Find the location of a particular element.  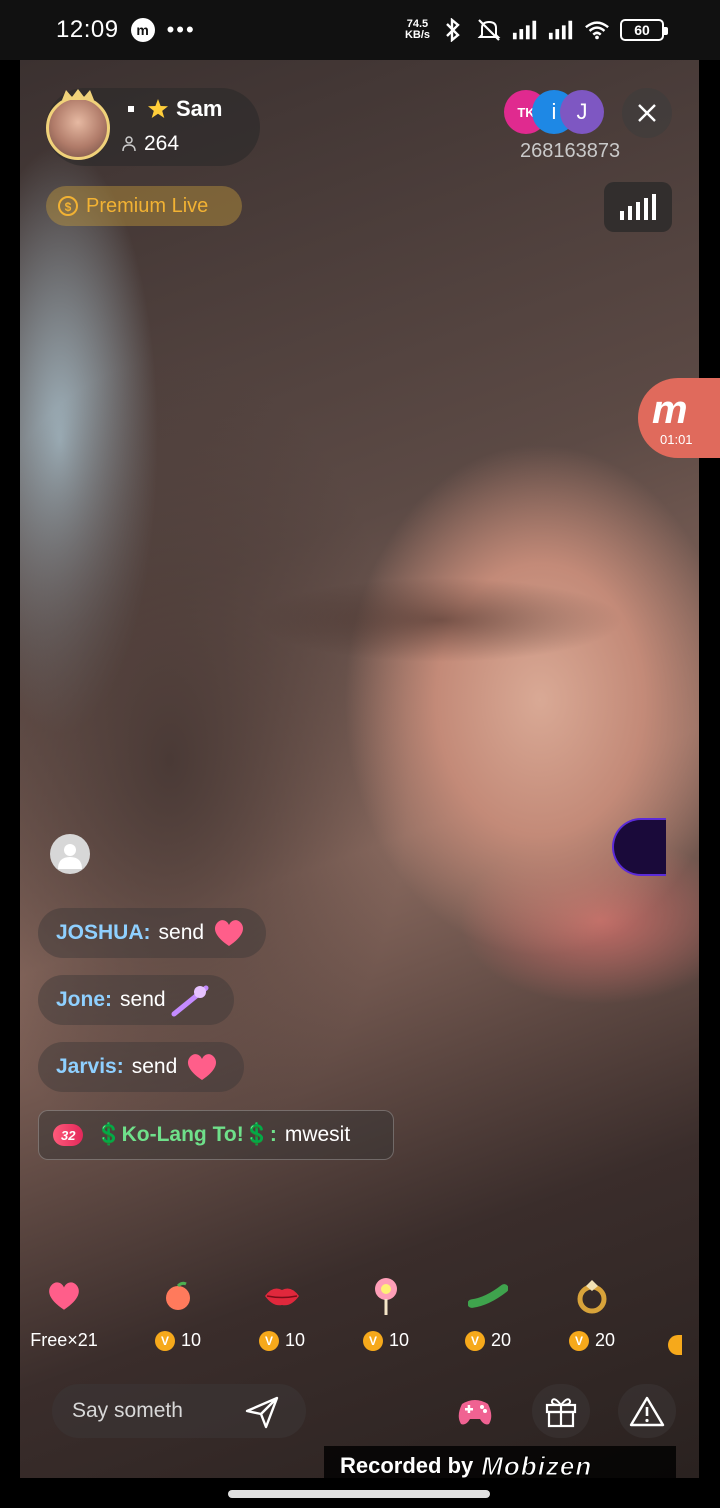

status-dot is located at coordinates (131, 109).